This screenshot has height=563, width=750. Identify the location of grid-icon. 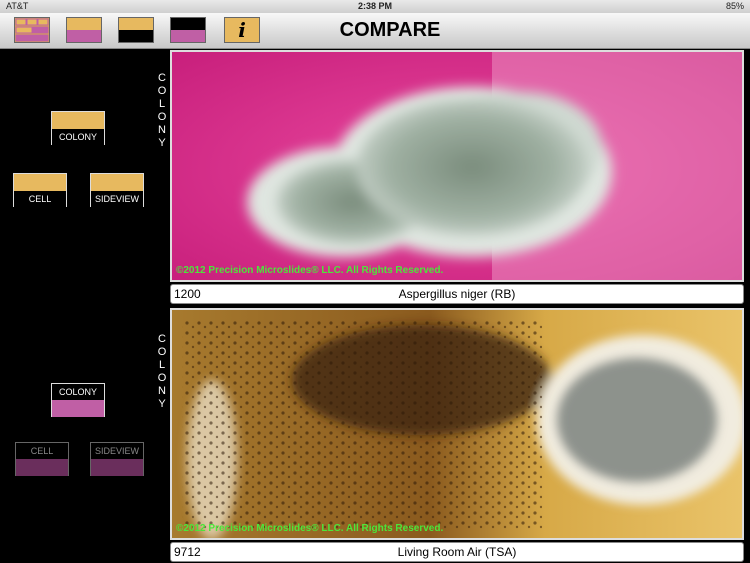
(32, 30).